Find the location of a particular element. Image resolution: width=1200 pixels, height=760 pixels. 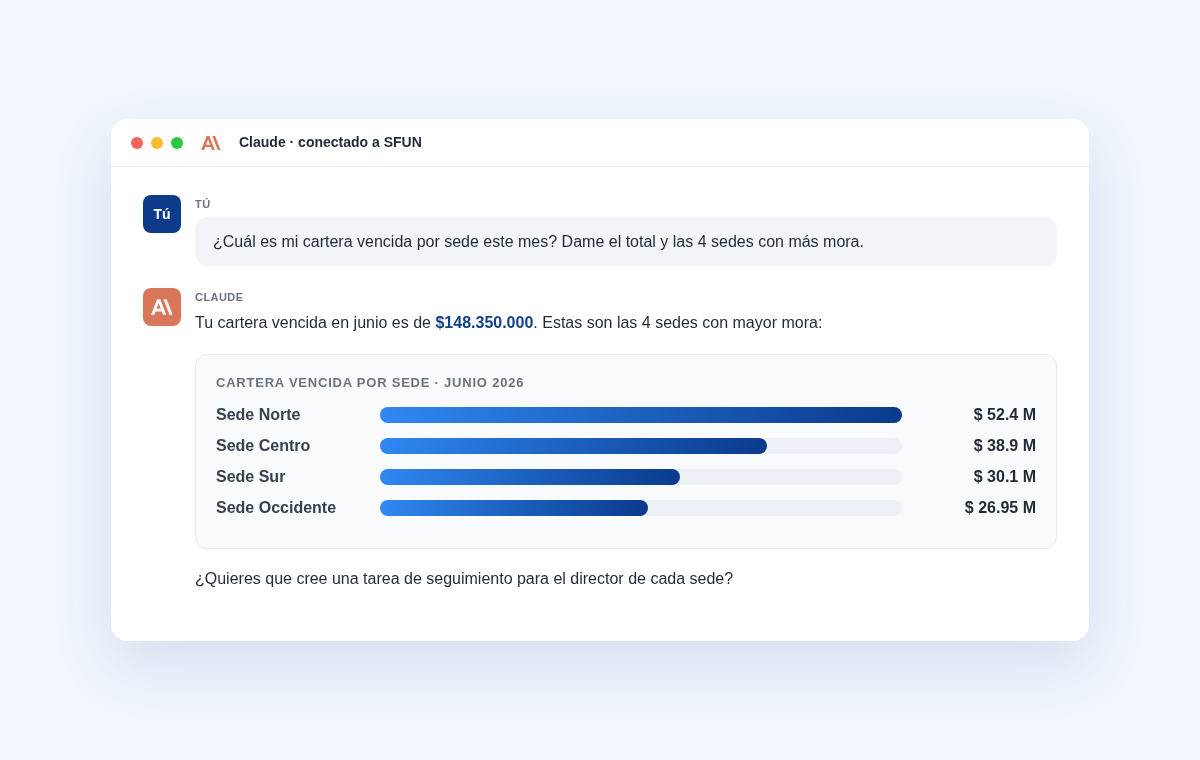

minimize-icon is located at coordinates (157, 142).